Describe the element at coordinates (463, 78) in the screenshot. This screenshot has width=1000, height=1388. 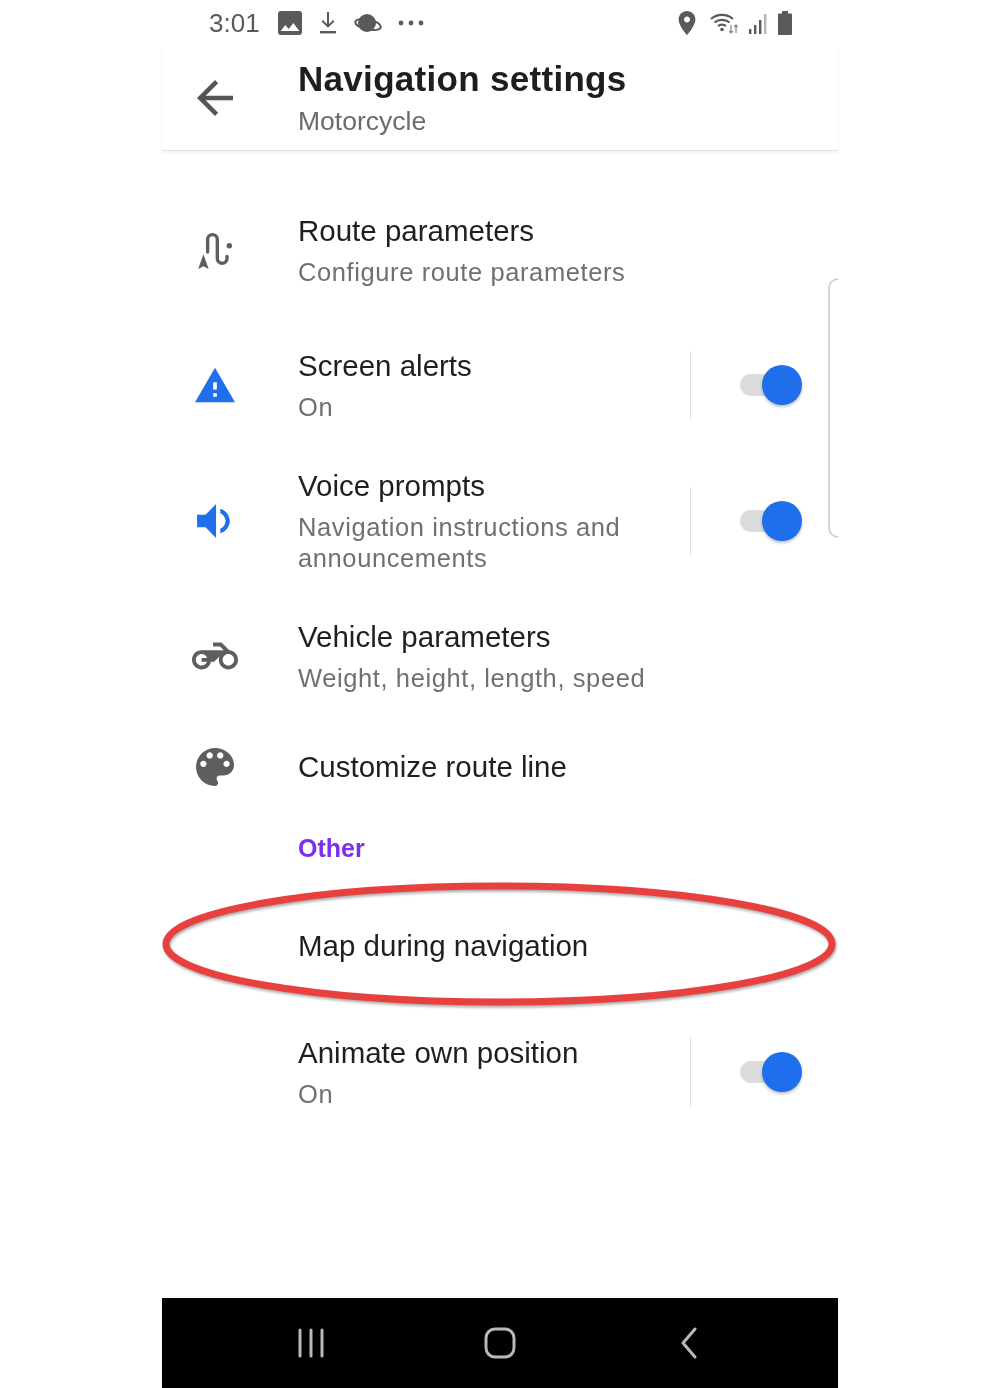
I see `screen-title: Navigation settings` at that location.